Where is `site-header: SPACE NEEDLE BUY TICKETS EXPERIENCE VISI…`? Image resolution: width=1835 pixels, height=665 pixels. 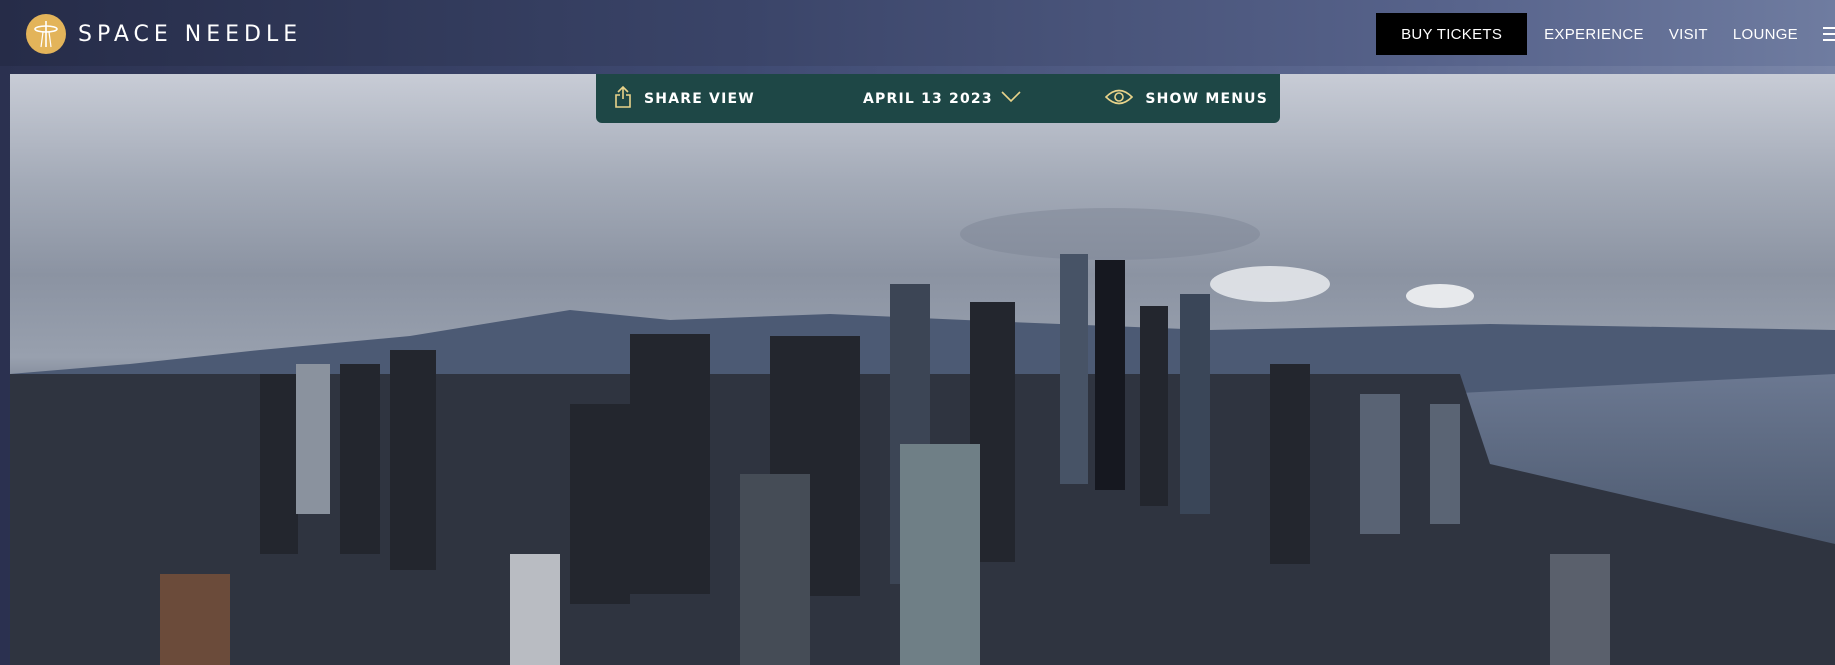
site-header: SPACE NEEDLE BUY TICKETS EXPERIENCE VISI… is located at coordinates (917, 33).